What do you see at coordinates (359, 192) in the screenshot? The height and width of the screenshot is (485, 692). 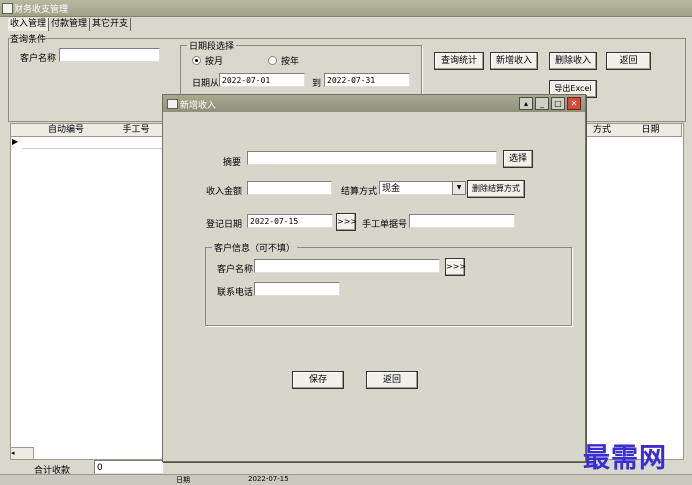 I see `settle-method-label: 结算方式` at bounding box center [359, 192].